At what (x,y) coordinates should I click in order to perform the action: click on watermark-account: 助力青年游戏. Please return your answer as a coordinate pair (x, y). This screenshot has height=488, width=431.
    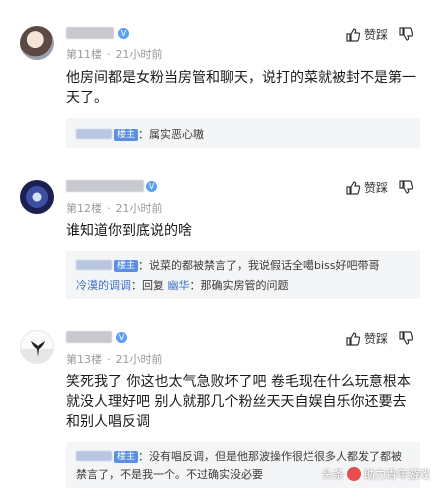
    Looking at the image, I should click on (397, 474).